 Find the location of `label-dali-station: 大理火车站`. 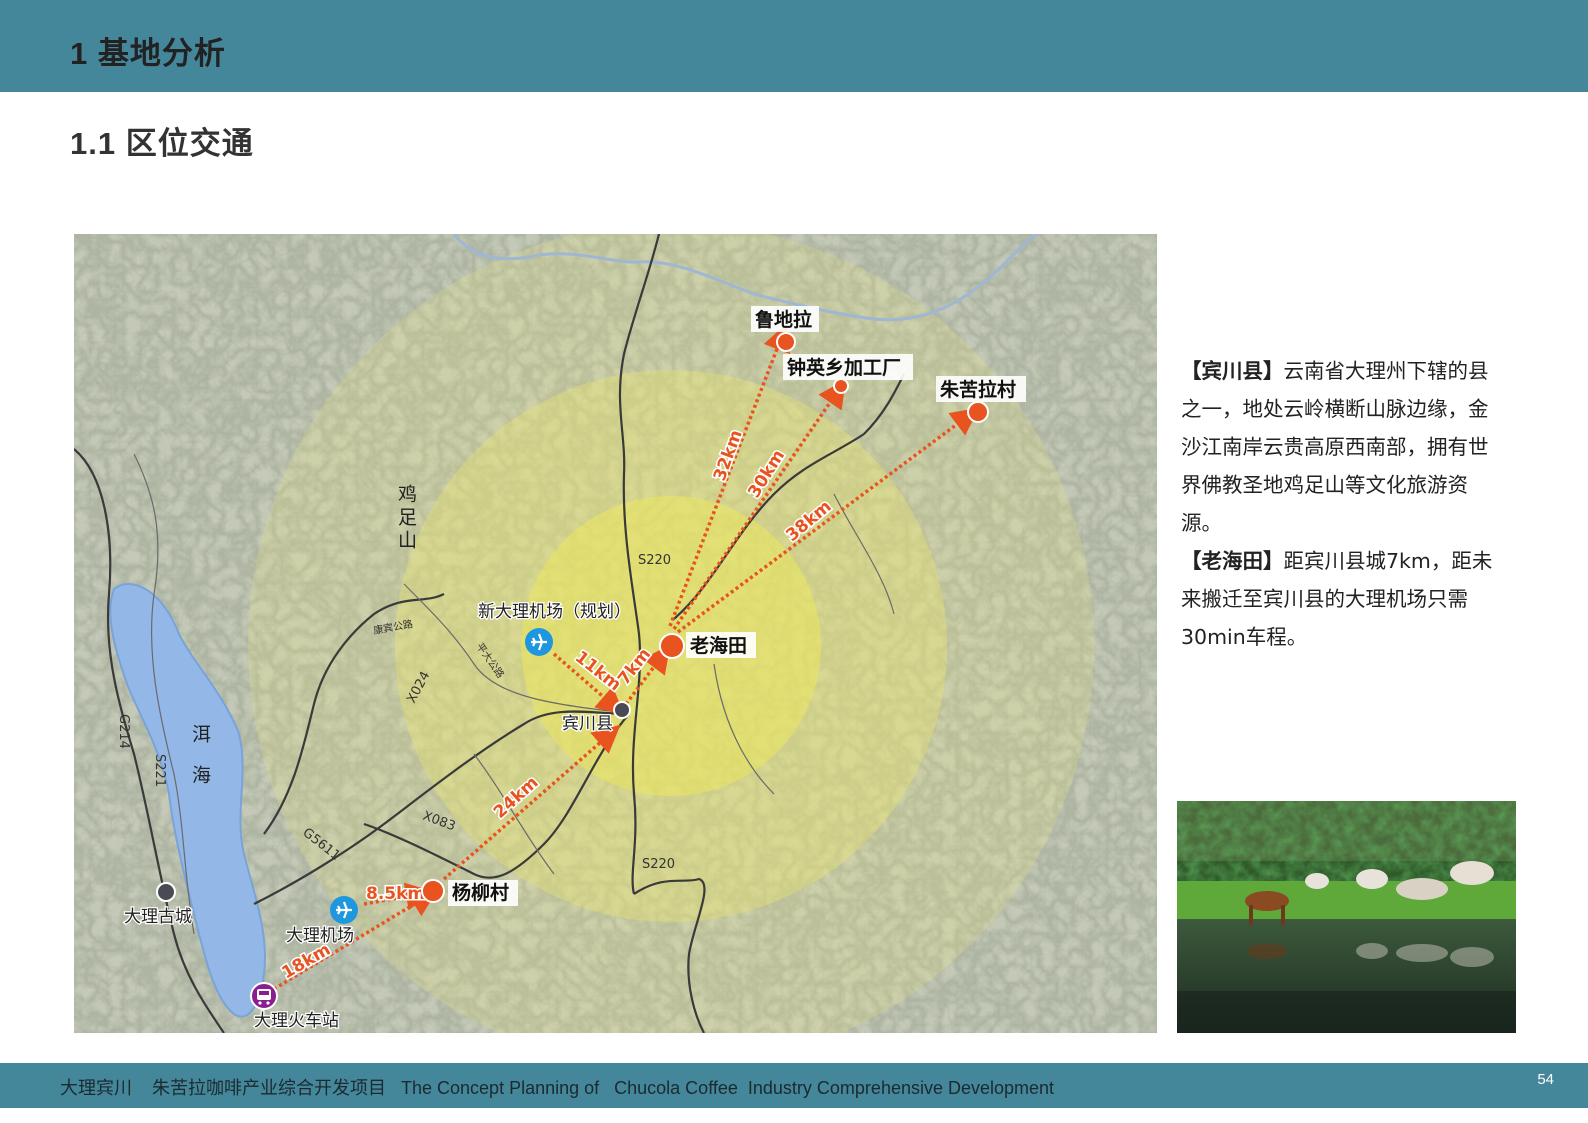

label-dali-station: 大理火车站 is located at coordinates (296, 1021).